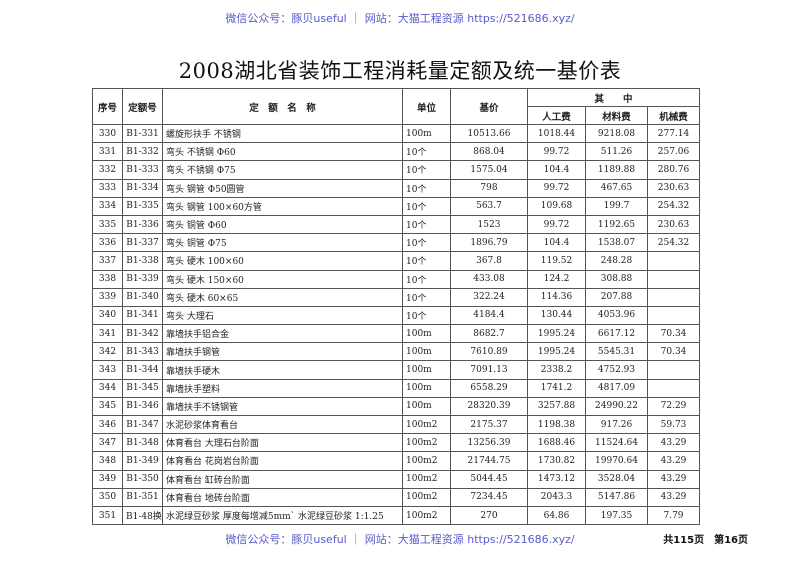  Describe the element at coordinates (616, 370) in the screenshot. I see `cell-material: 4752.93` at that location.